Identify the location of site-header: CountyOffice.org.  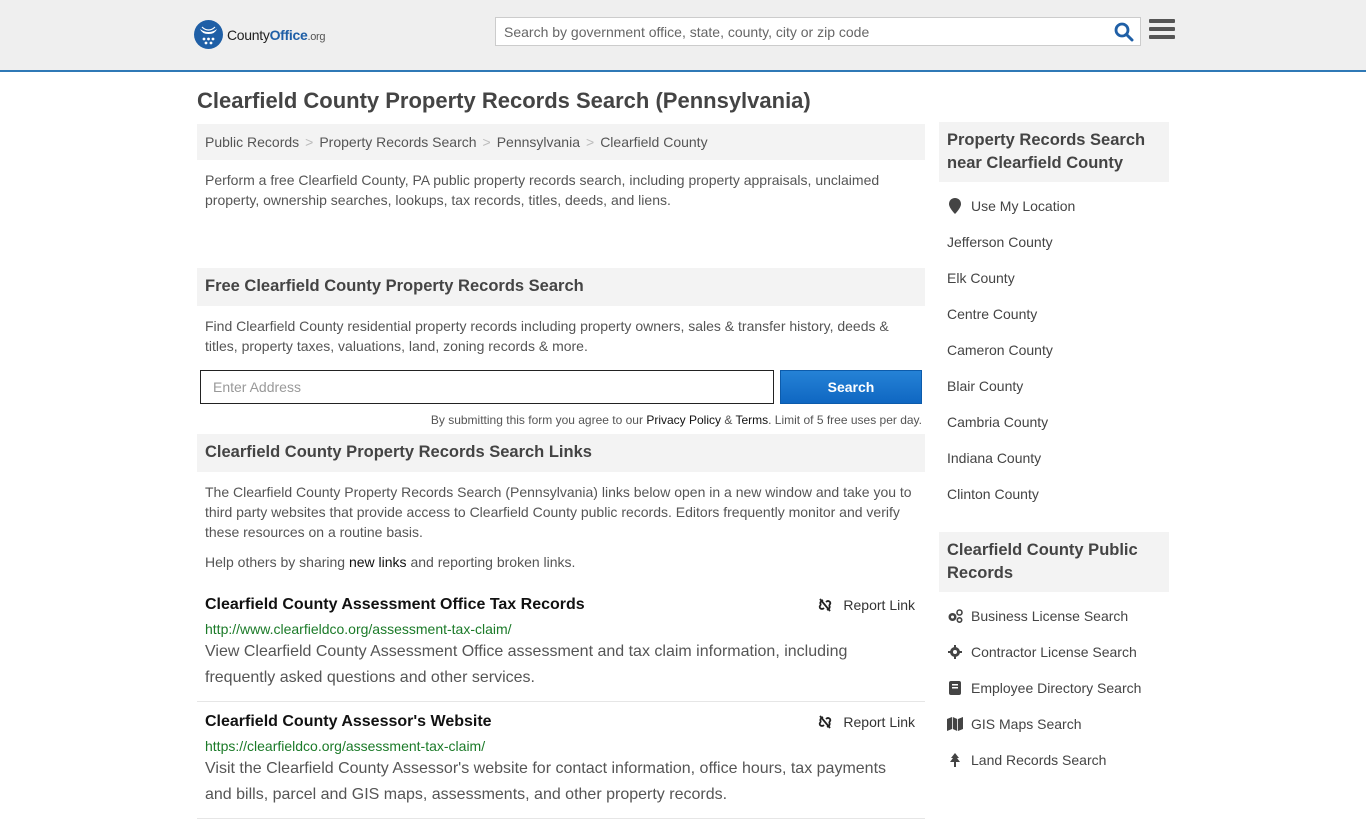
(683, 36).